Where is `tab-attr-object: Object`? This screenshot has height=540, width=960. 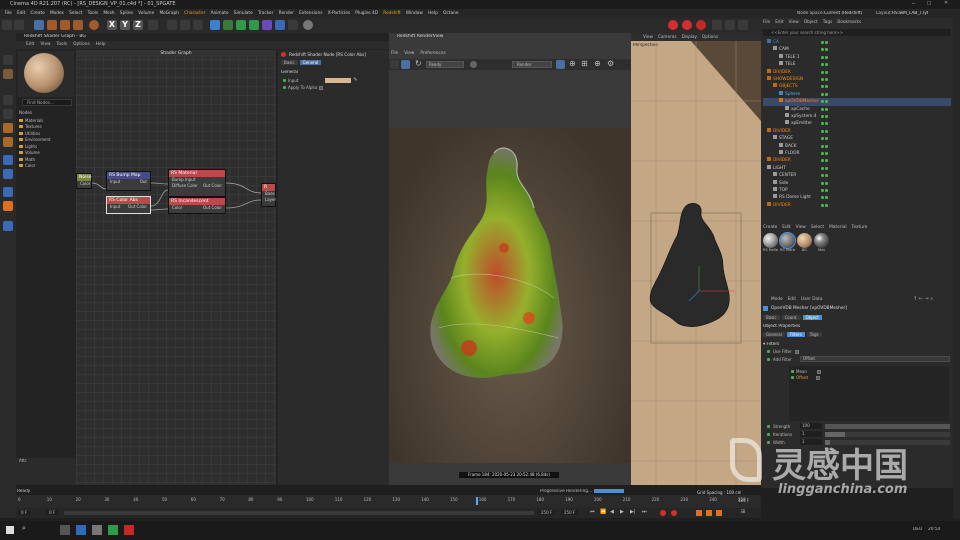
tab-attr-object: Object is located at coordinates (812, 317).